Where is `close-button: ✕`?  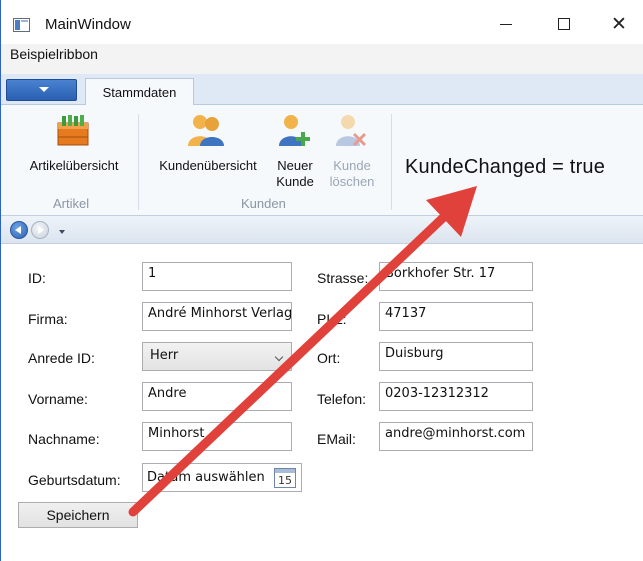
close-button: ✕ is located at coordinates (619, 24).